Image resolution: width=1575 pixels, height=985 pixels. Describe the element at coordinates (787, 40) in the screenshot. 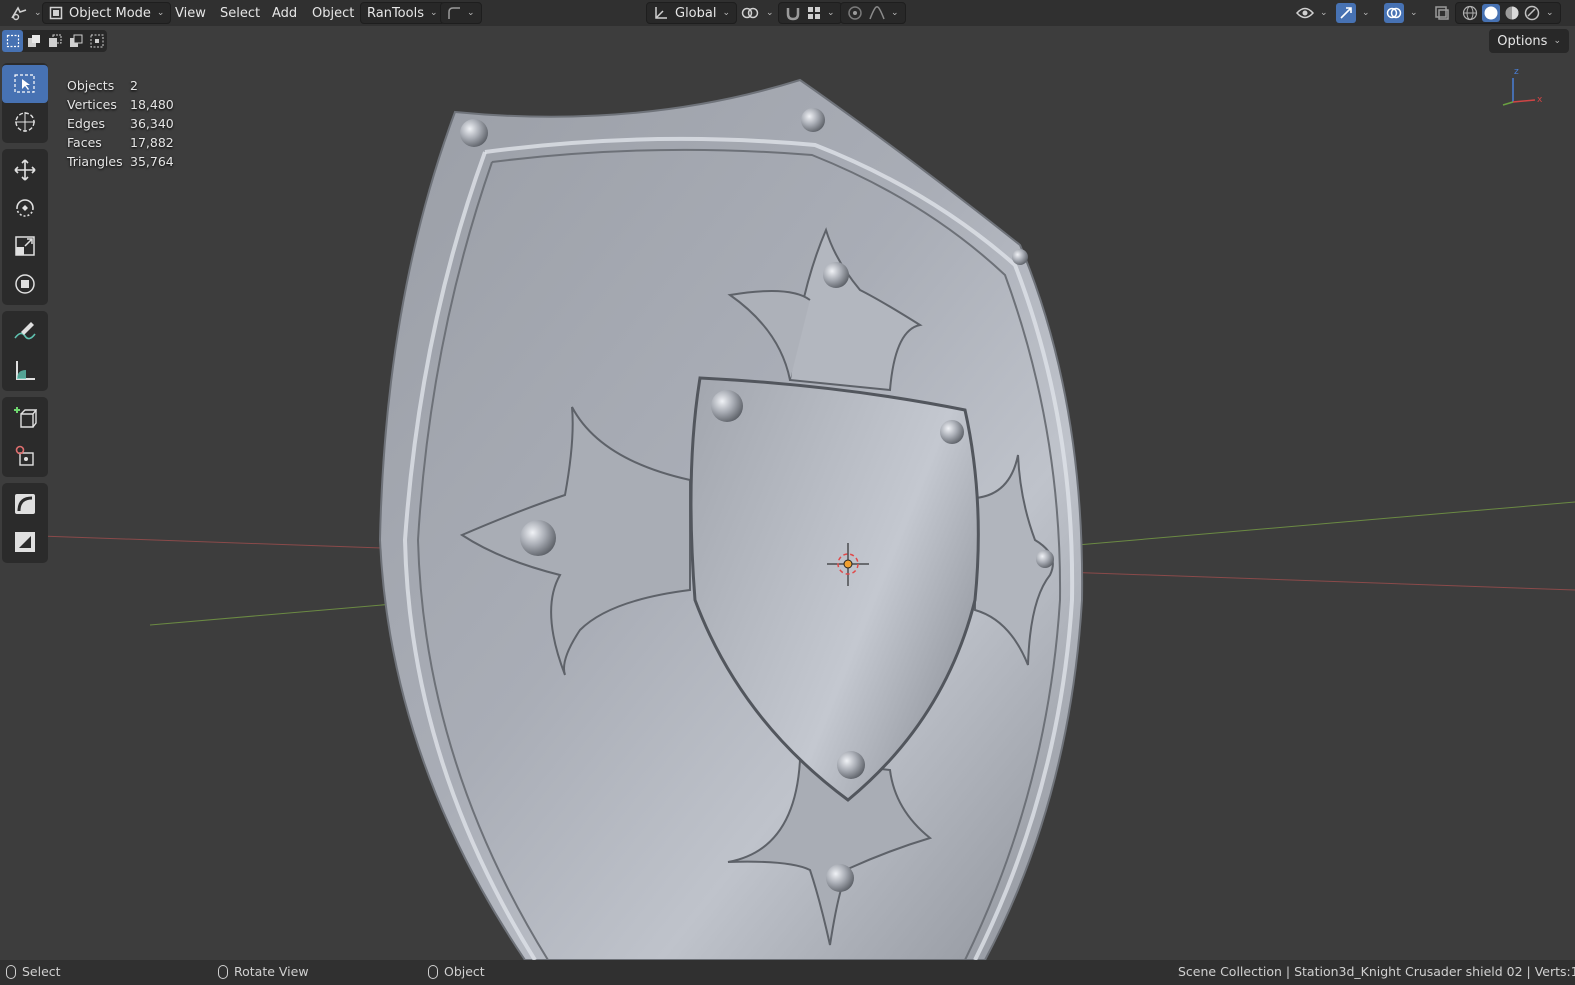

I see `tool-settings-bar: Options ⌄` at that location.